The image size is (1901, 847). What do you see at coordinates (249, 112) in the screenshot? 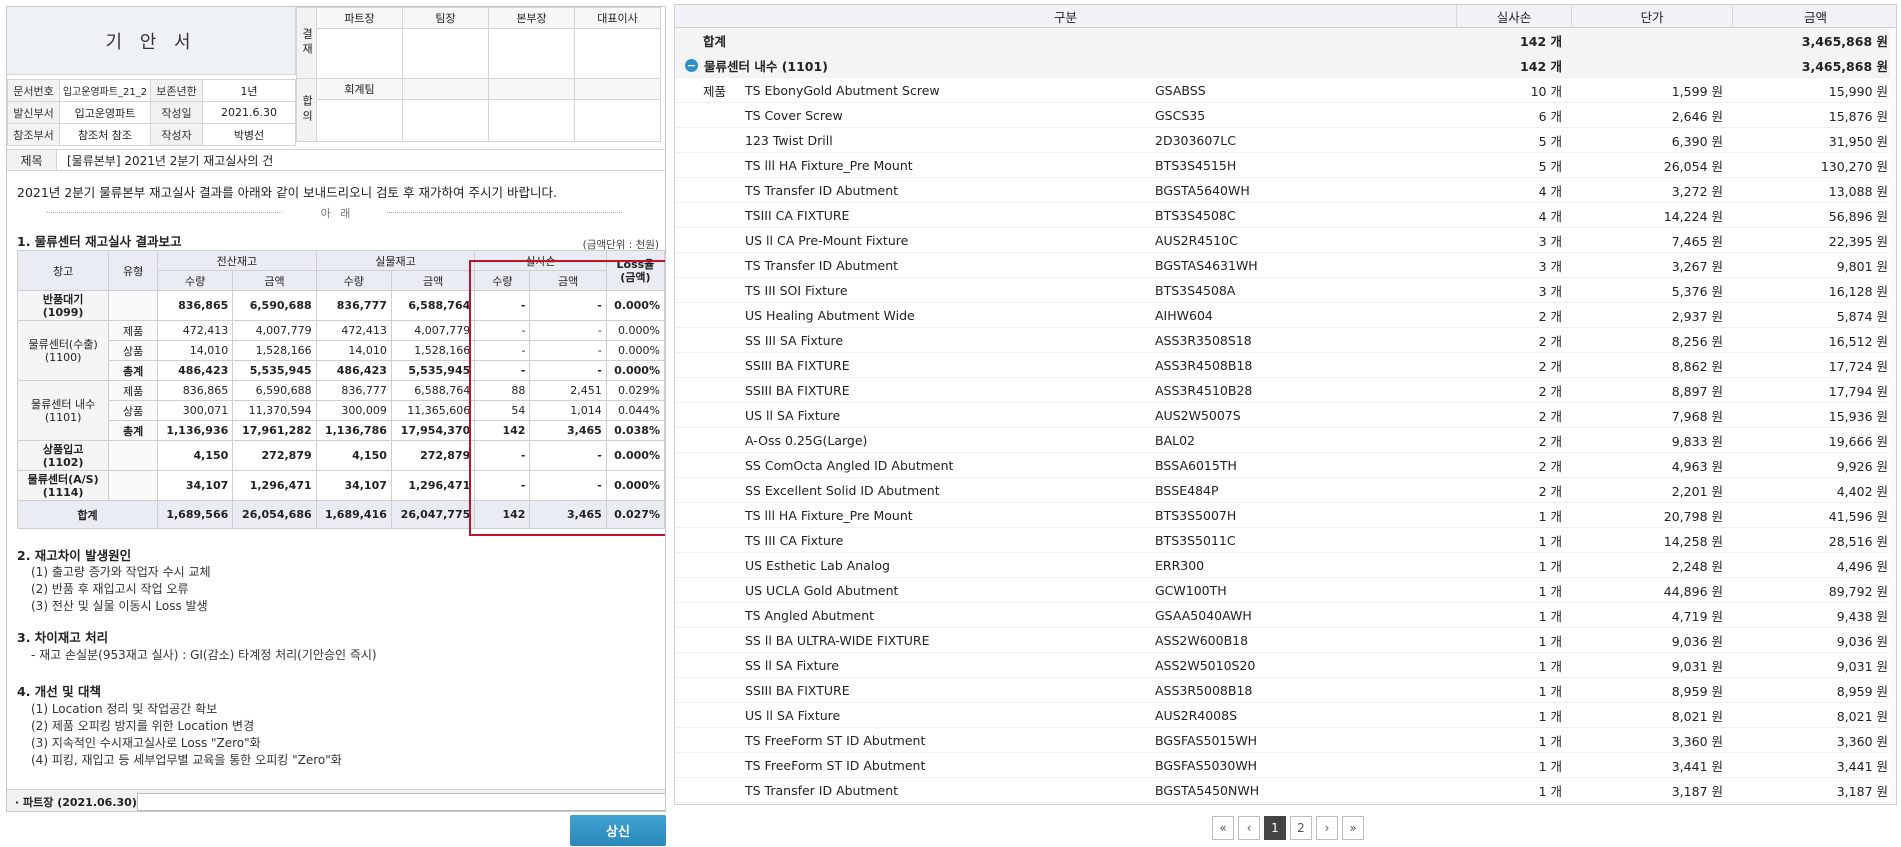
I see `written-date: 2021.6.30` at bounding box center [249, 112].